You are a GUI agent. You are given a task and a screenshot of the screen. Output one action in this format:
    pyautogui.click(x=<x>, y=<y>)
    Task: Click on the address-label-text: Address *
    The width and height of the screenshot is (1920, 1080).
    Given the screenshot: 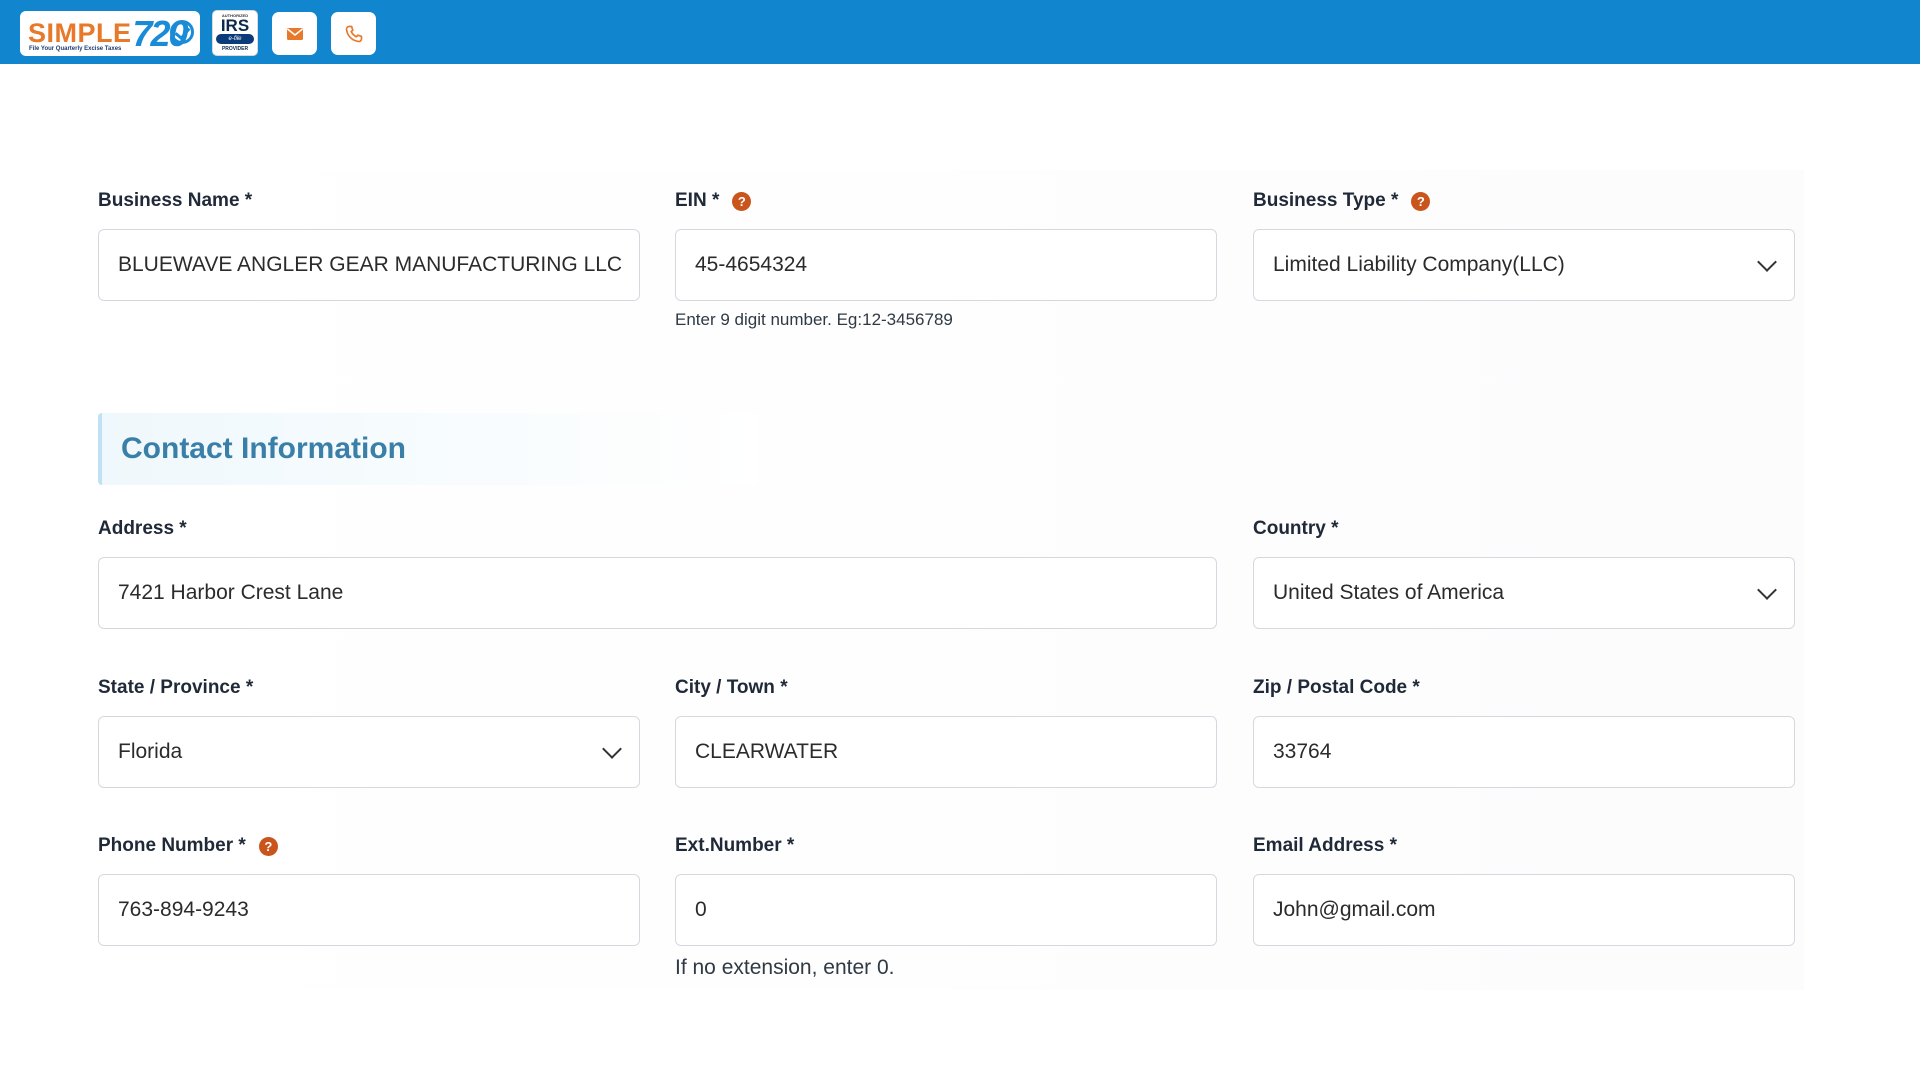 What is the action you would take?
    pyautogui.click(x=142, y=528)
    